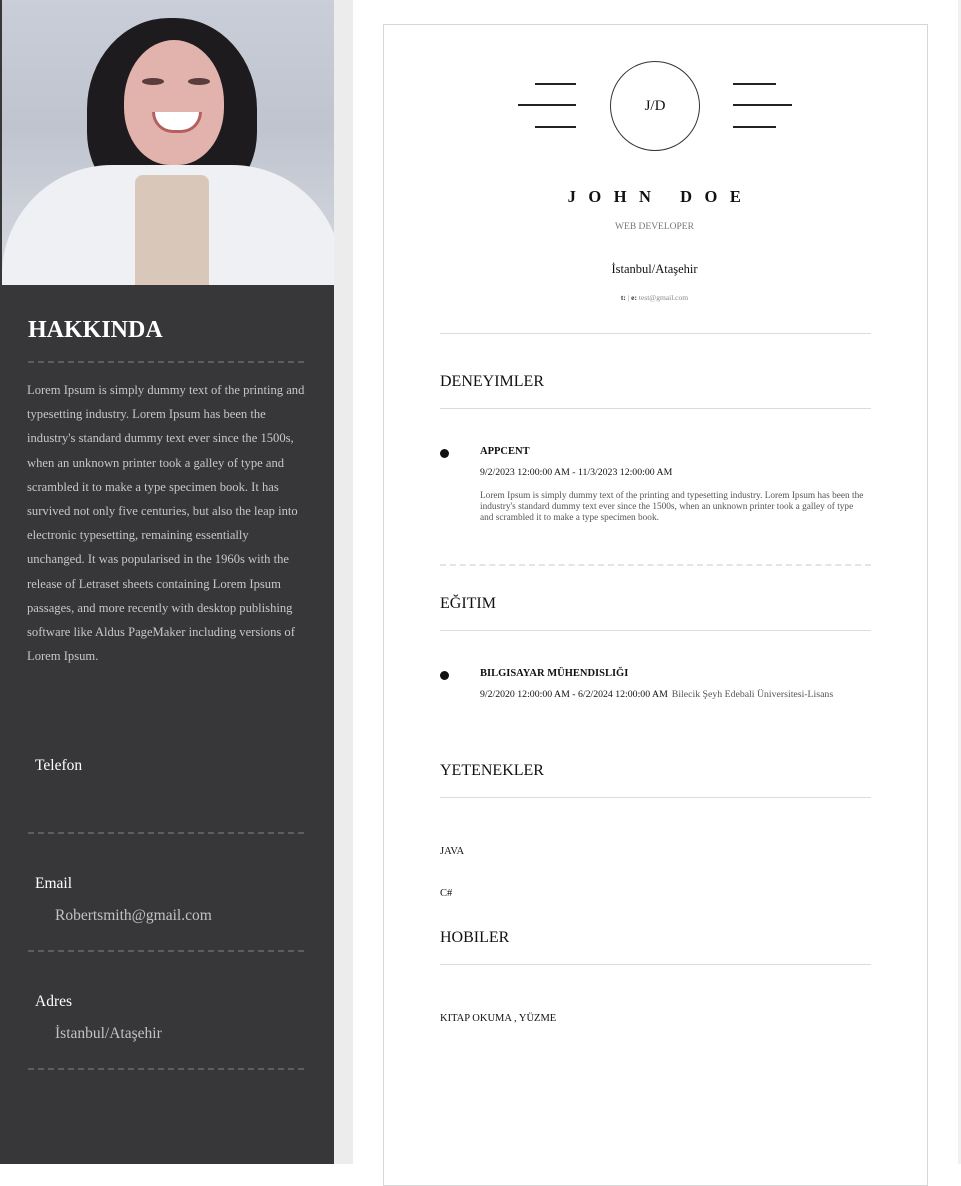 This screenshot has height=1186, width=961. I want to click on skills-title: YETENEKLER, so click(492, 770).